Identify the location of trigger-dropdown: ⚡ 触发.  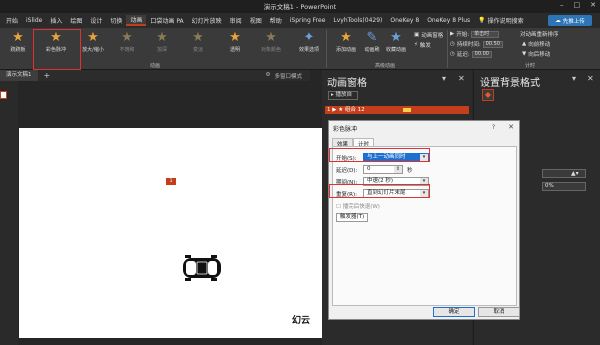
(422, 45).